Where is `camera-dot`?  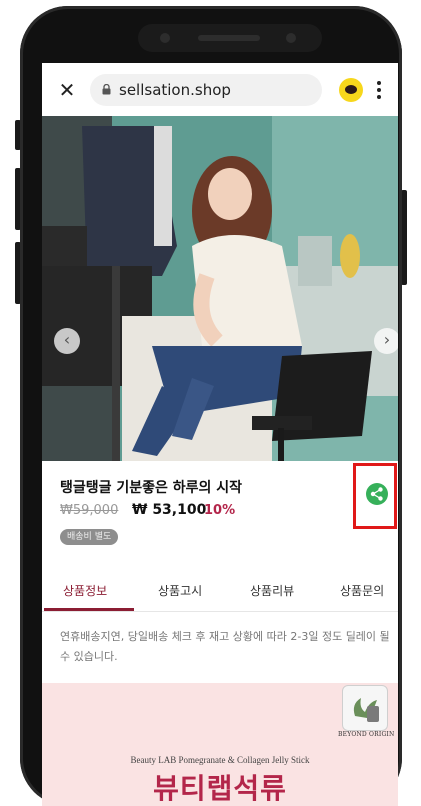 camera-dot is located at coordinates (165, 38).